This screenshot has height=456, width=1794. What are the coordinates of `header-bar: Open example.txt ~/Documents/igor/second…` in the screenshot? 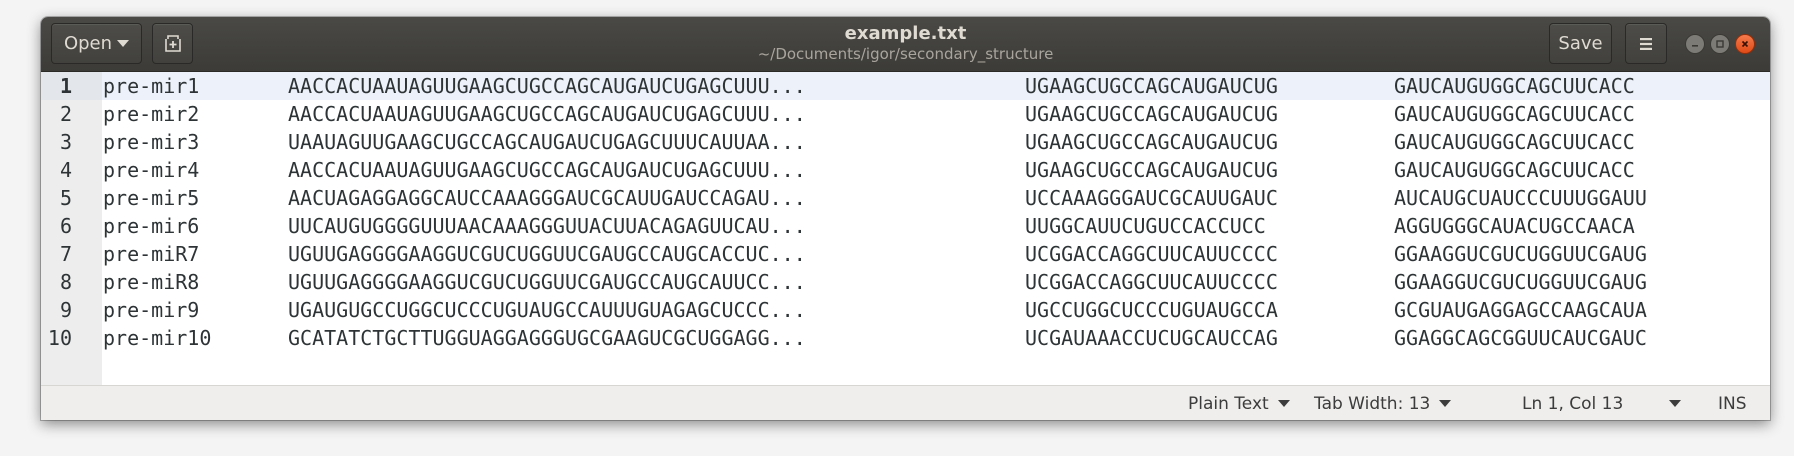 It's located at (905, 44).